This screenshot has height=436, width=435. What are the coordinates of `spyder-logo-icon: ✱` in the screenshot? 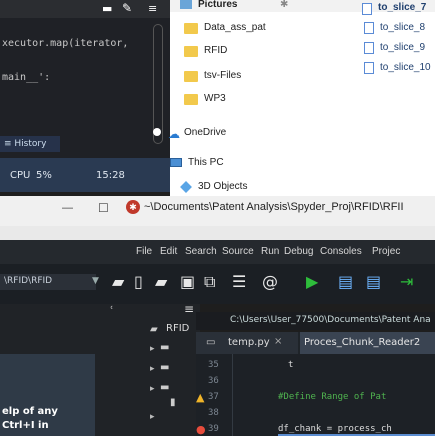 It's located at (133, 207).